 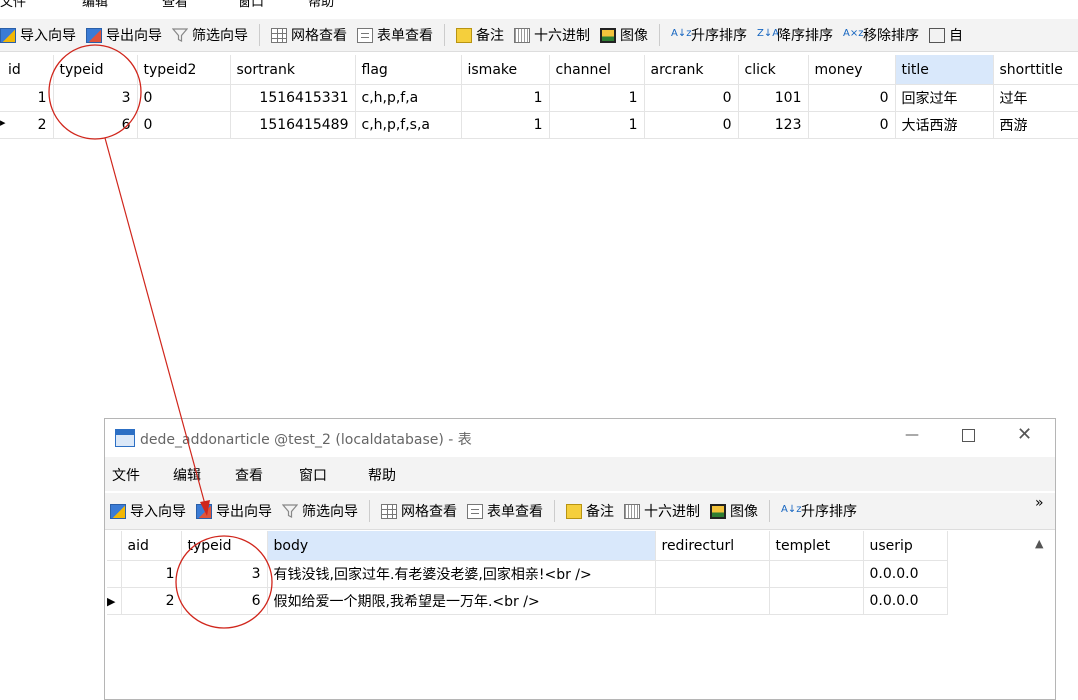 What do you see at coordinates (27, 98) in the screenshot?
I see `cell-id: 1` at bounding box center [27, 98].